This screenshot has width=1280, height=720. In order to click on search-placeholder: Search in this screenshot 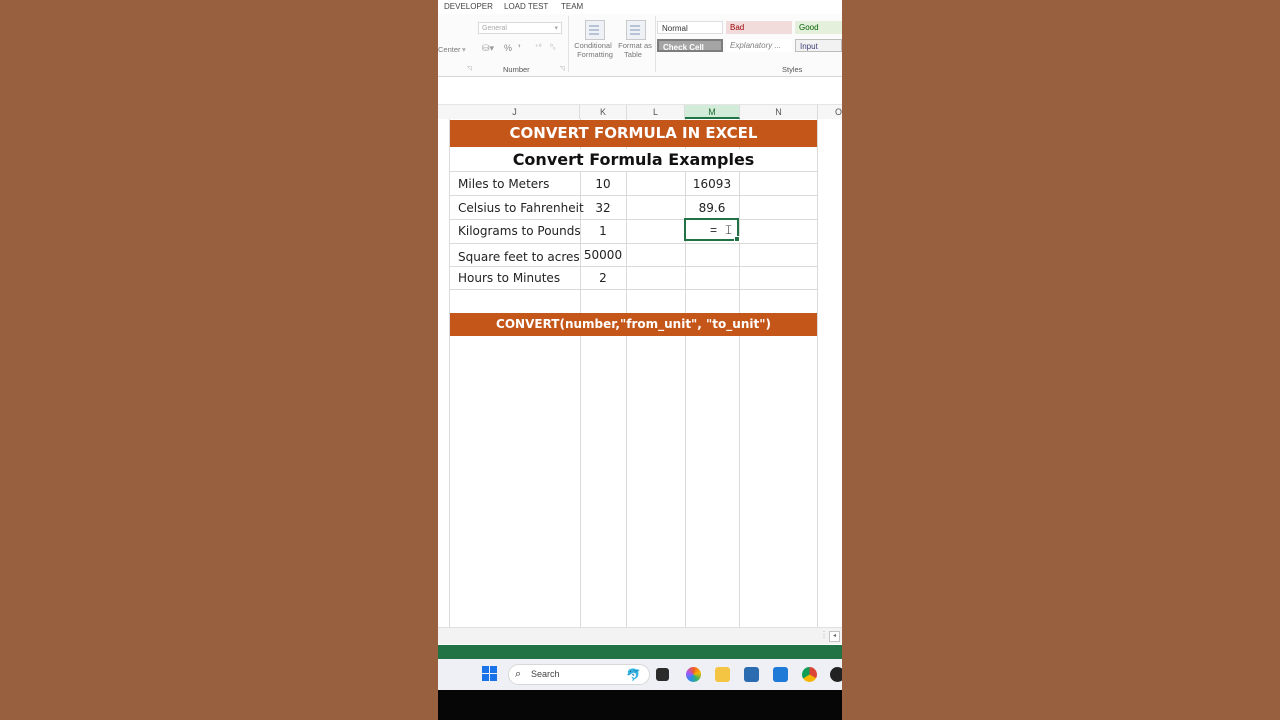, I will do `click(545, 674)`.